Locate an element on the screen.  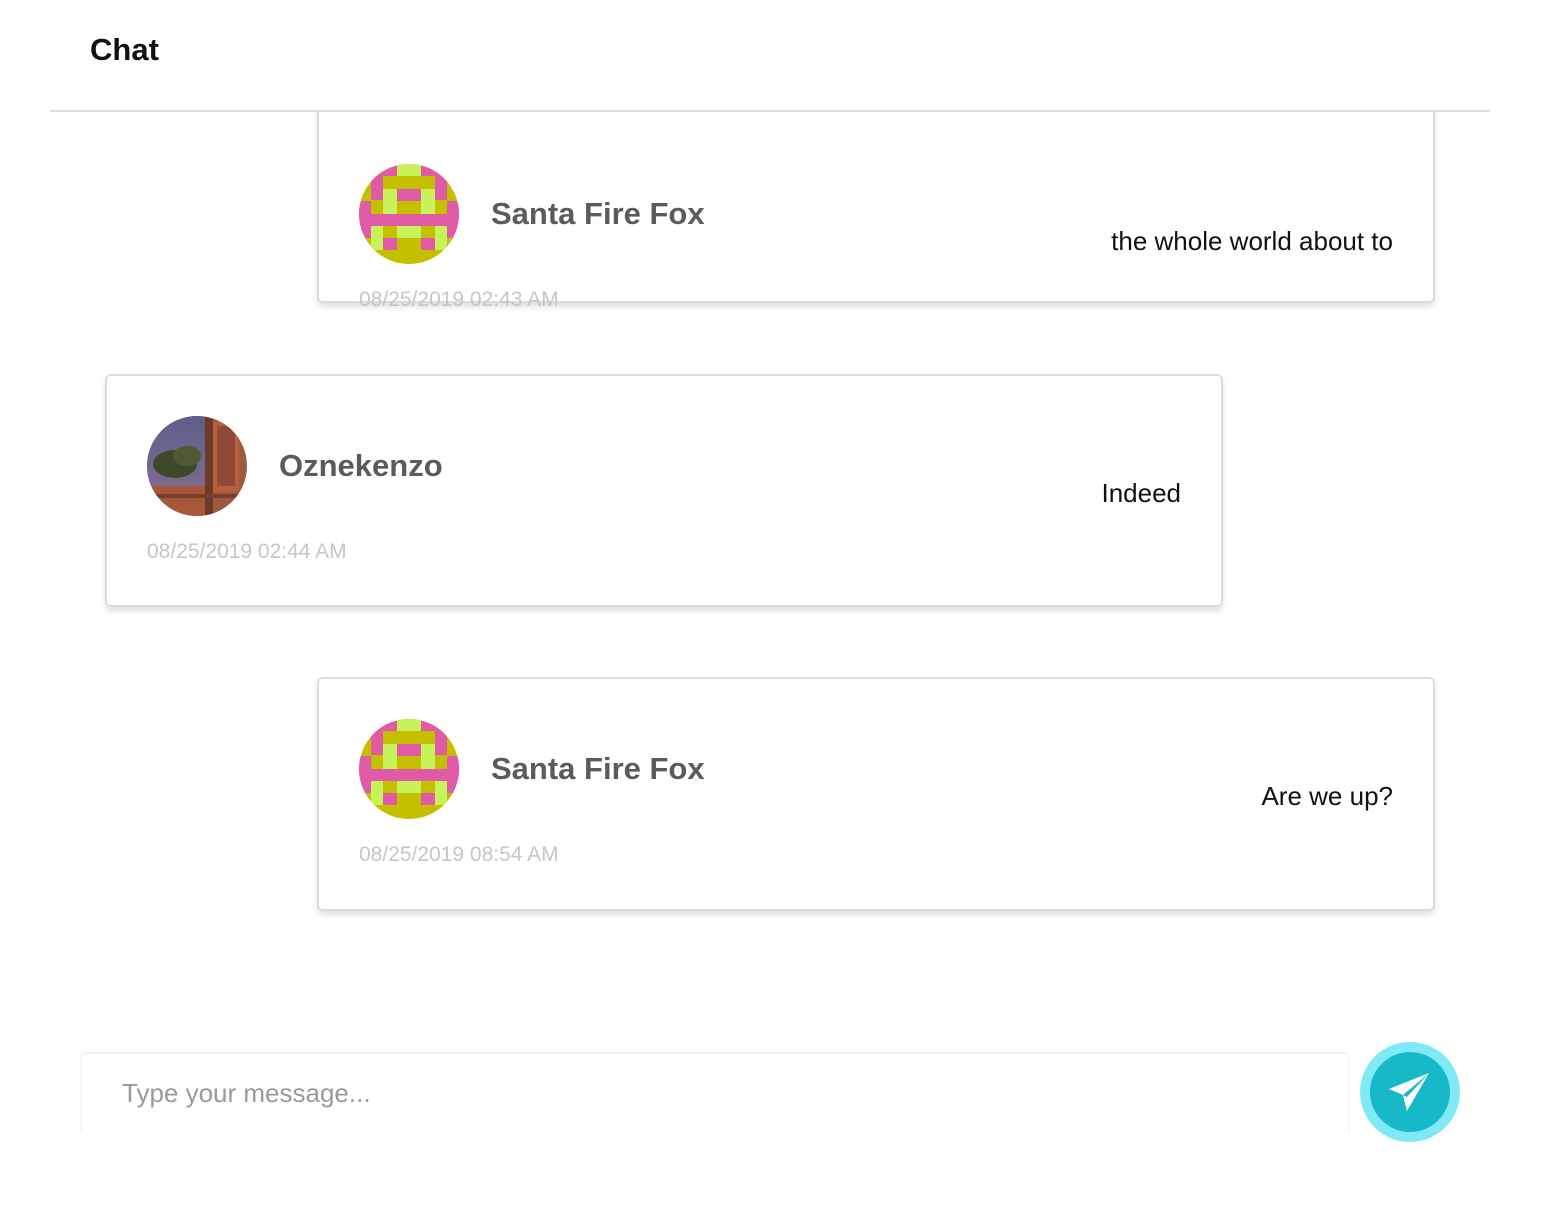
message-timestamp: 08/25/2019 02:43 AM is located at coordinates (459, 299).